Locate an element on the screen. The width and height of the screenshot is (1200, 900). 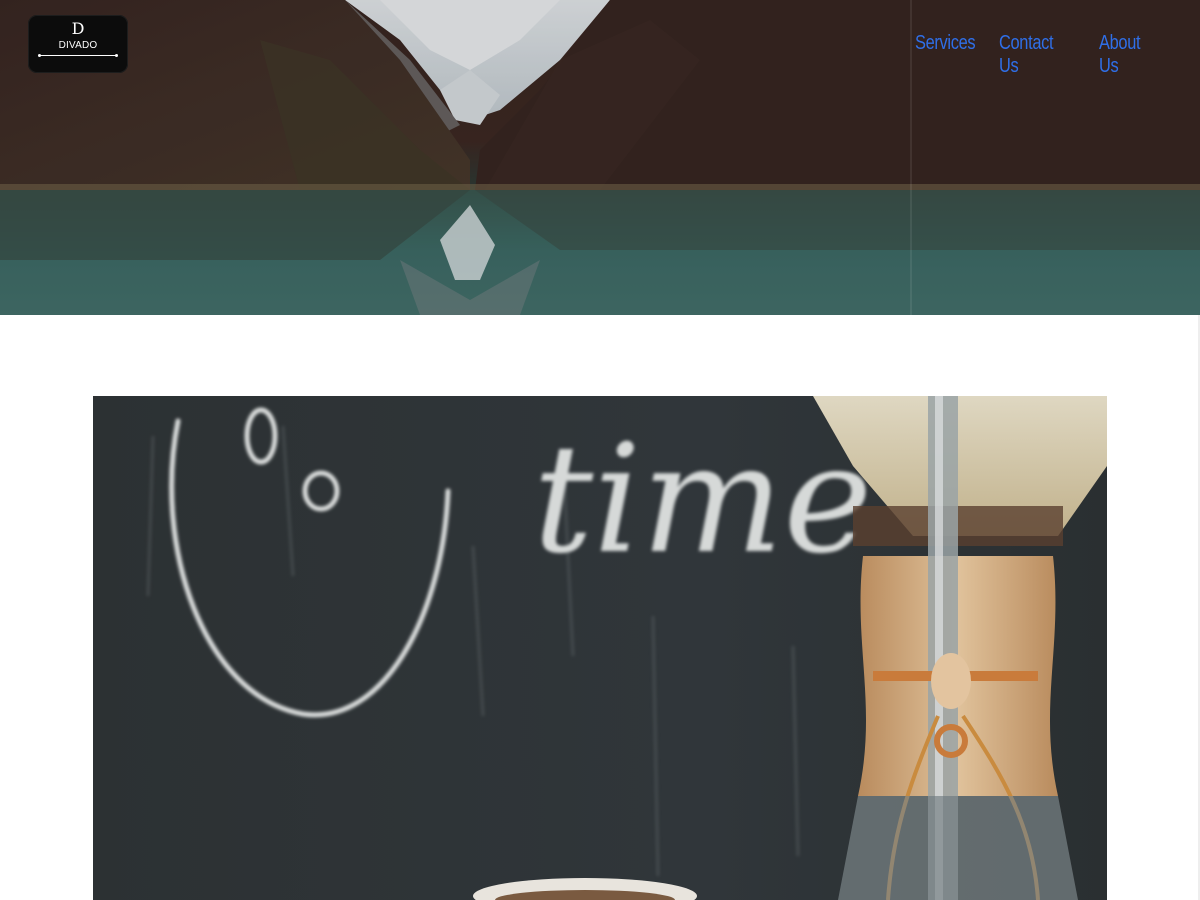
site-logo: D DIVADO is located at coordinates (78, 44).